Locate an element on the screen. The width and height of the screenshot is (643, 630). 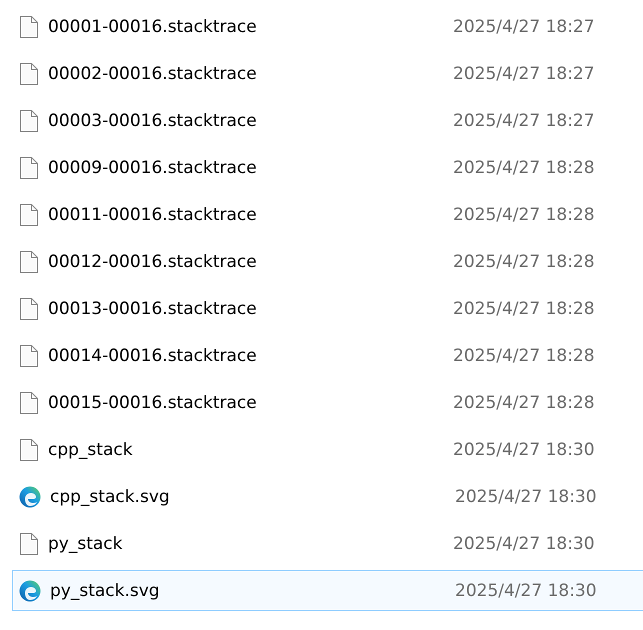
file-name: 00001-00016.stacktrace is located at coordinates (153, 26).